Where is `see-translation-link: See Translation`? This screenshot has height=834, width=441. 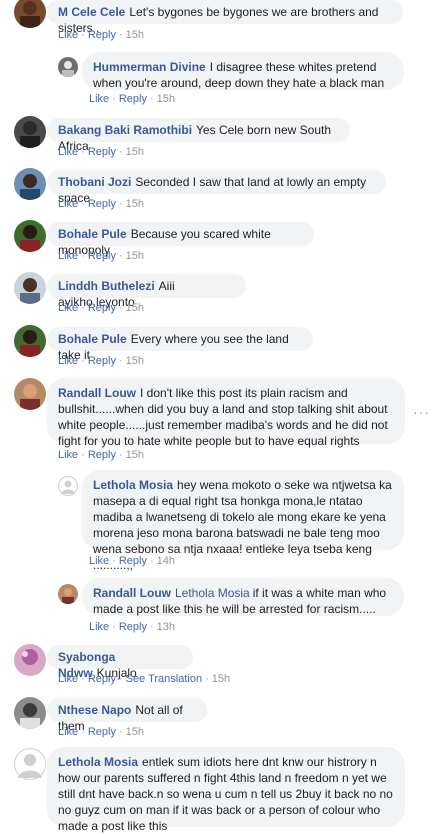 see-translation-link: See Translation is located at coordinates (164, 679).